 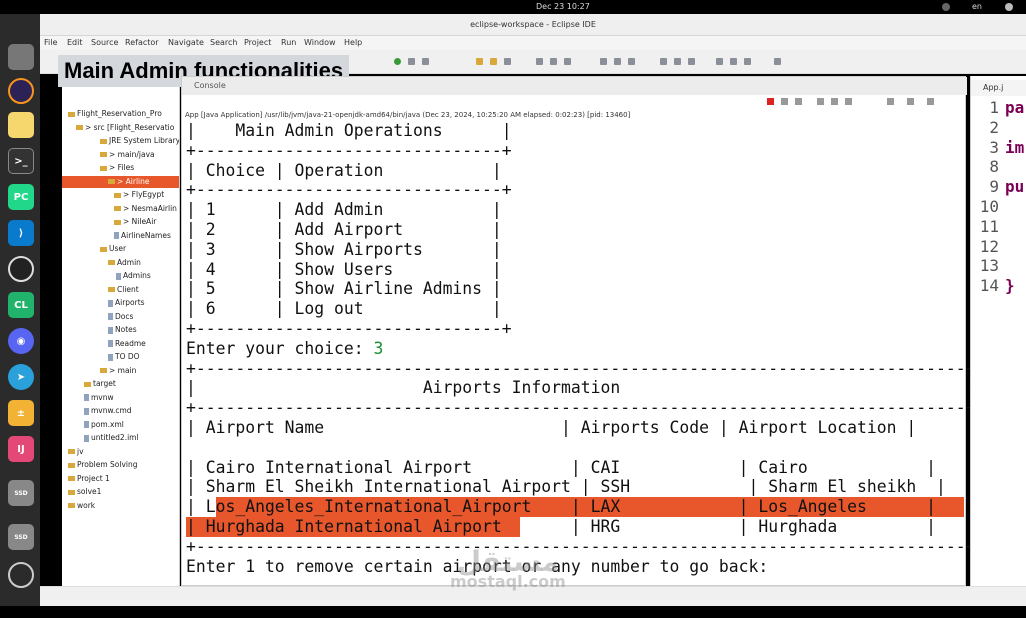 What do you see at coordinates (890, 101) in the screenshot?
I see `display-console-icon` at bounding box center [890, 101].